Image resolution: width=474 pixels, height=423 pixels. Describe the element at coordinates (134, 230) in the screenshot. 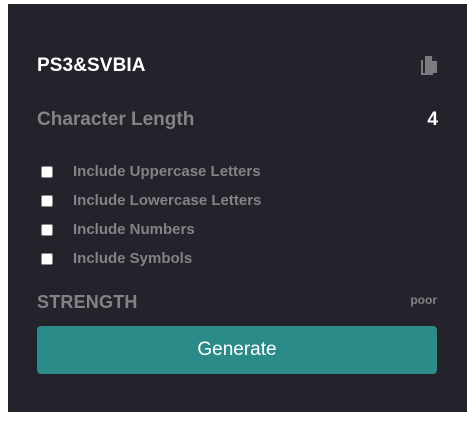

I see `numbers-label: Include Numbers` at that location.